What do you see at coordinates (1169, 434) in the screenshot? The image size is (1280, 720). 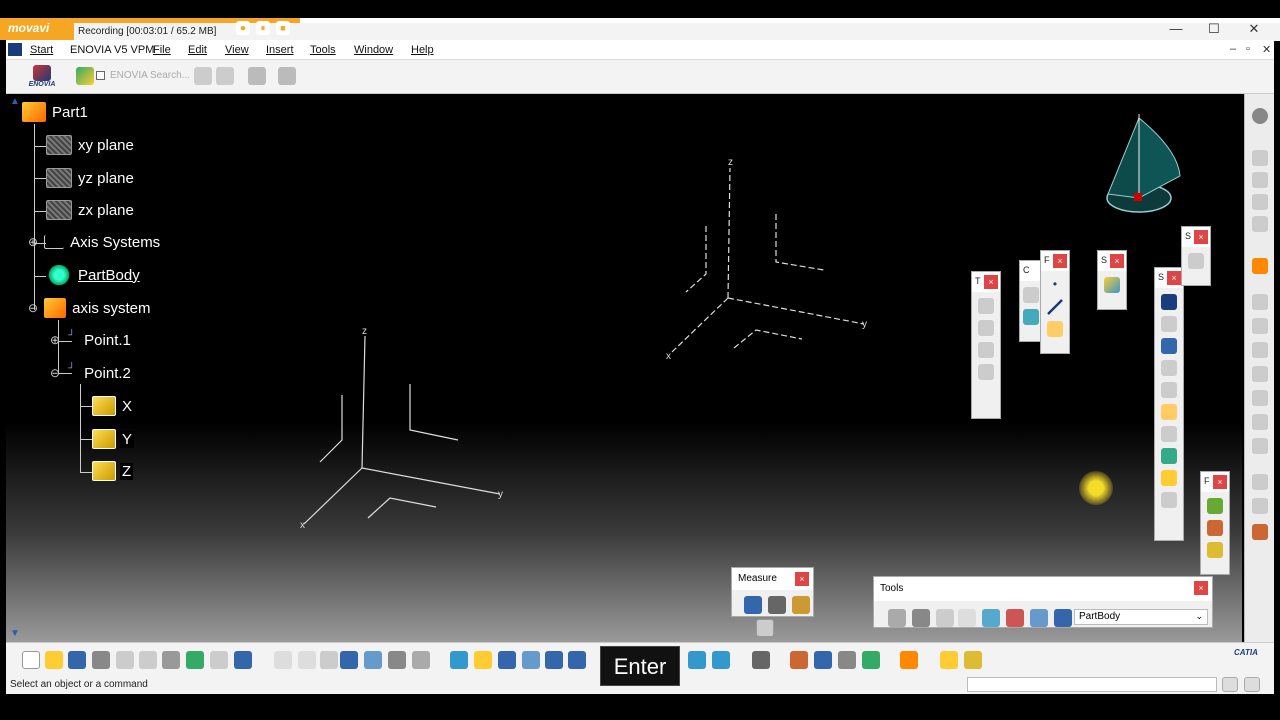 I see `blend-icon` at bounding box center [1169, 434].